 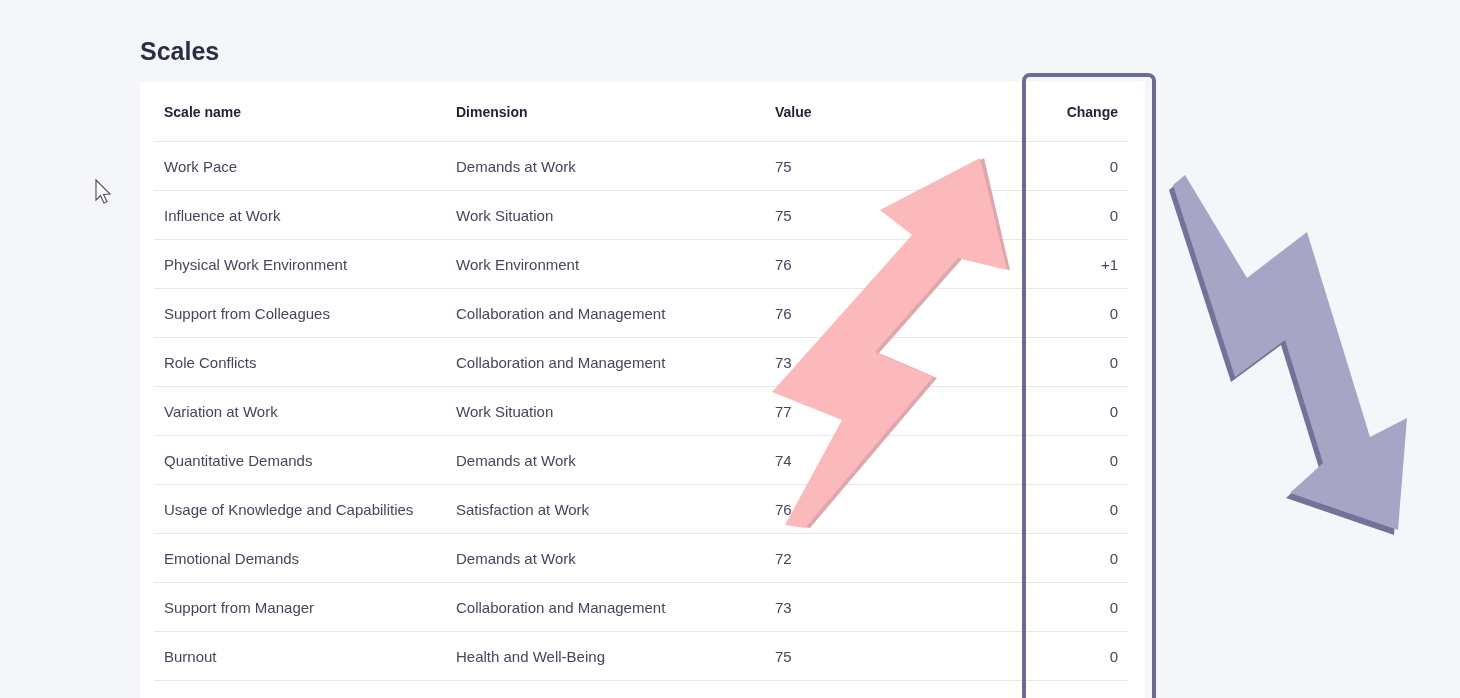 What do you see at coordinates (300, 607) in the screenshot?
I see `table-cell: Support from Manager` at bounding box center [300, 607].